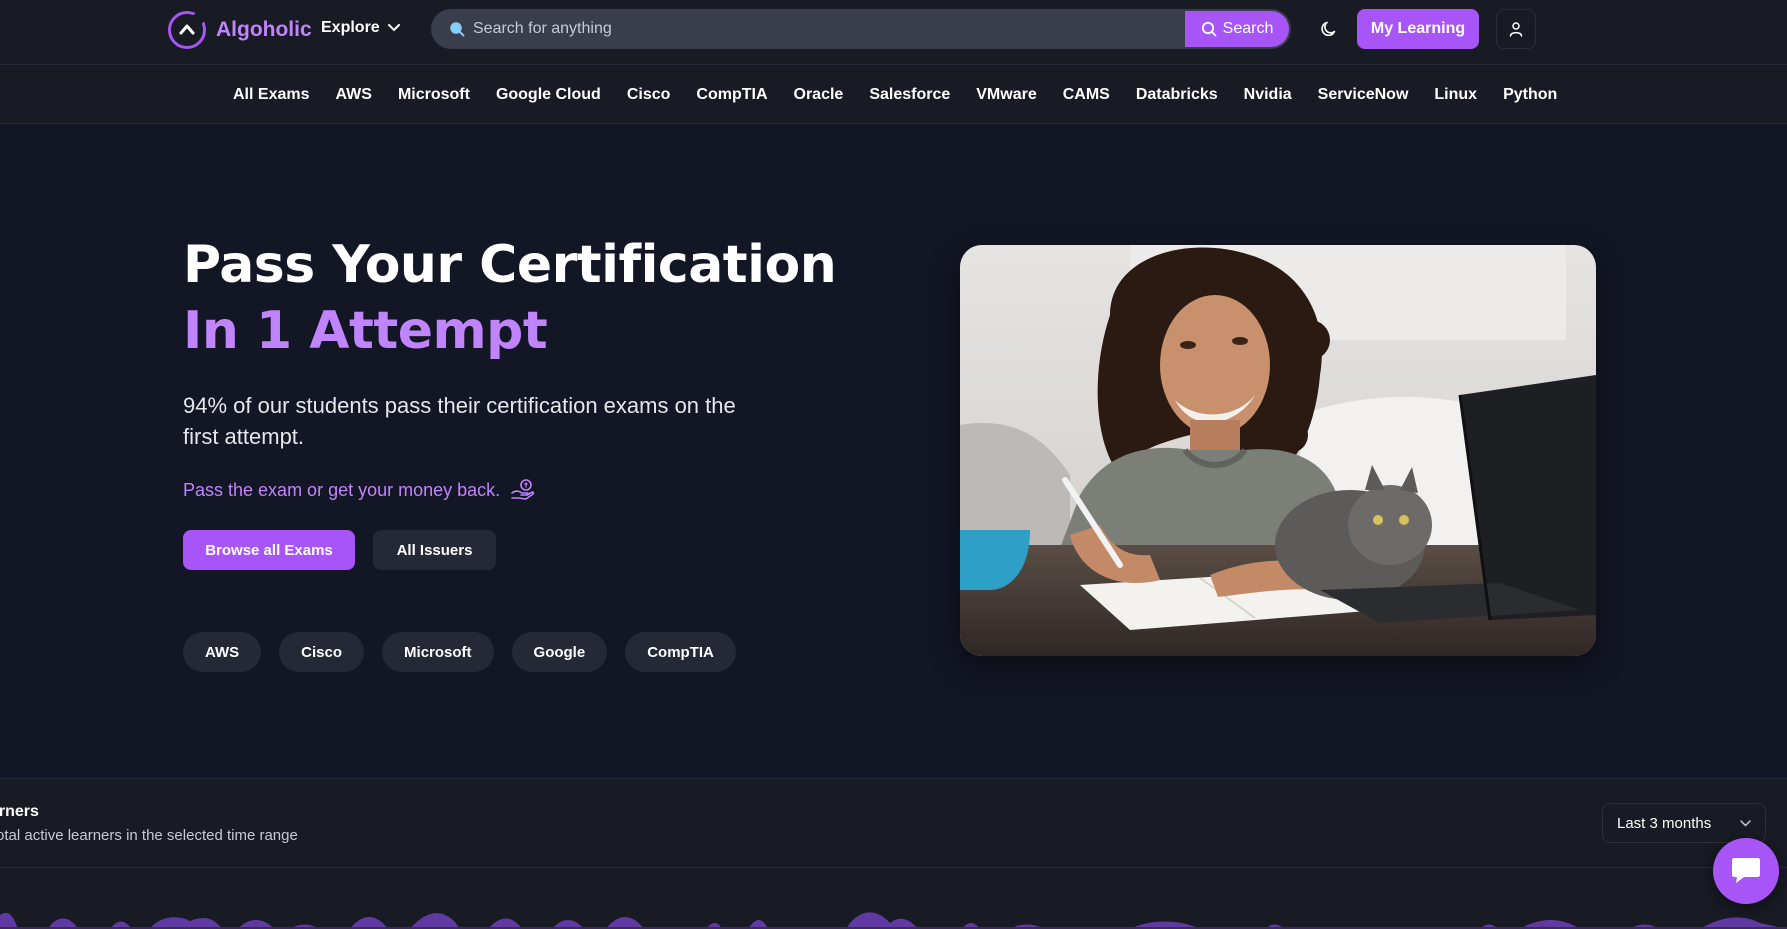 The height and width of the screenshot is (929, 1787). What do you see at coordinates (1418, 29) in the screenshot?
I see `my-learning-button: My Learning` at bounding box center [1418, 29].